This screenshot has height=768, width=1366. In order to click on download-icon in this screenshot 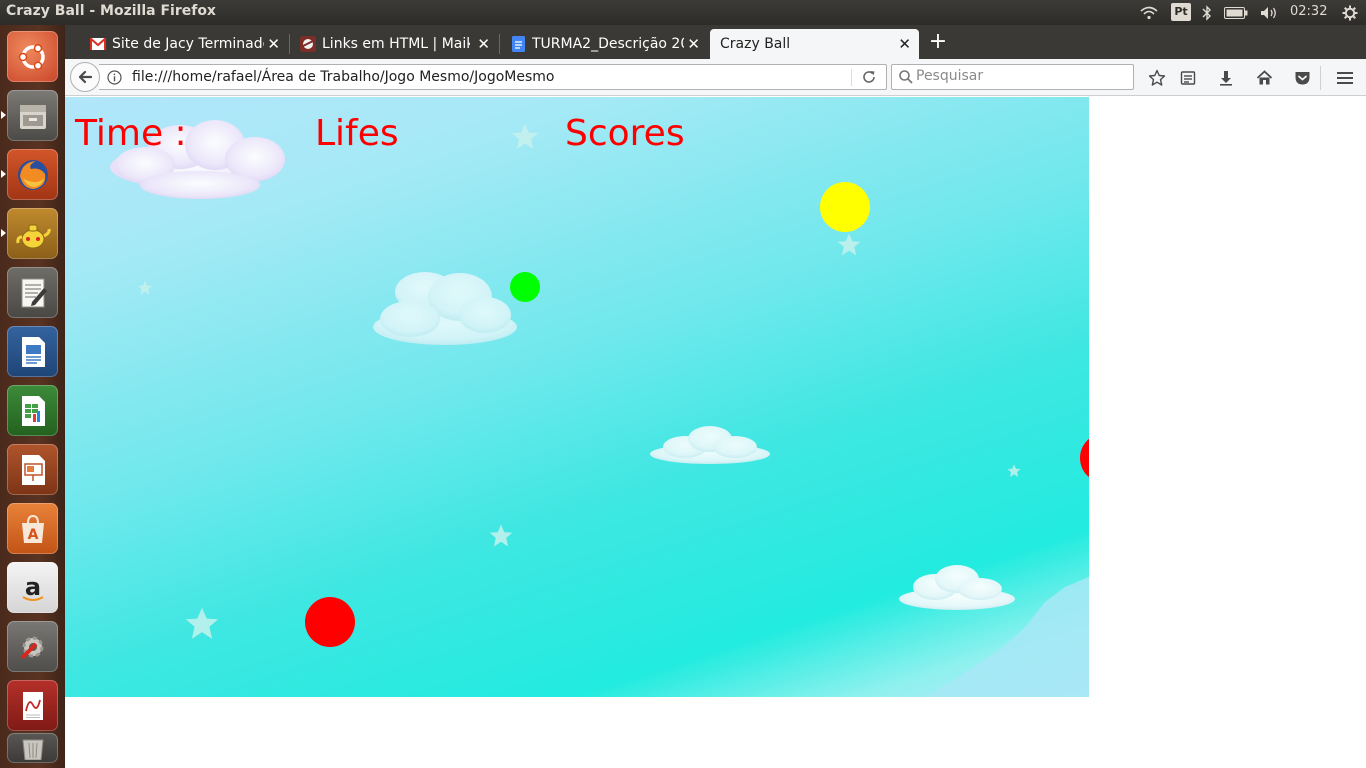, I will do `click(1226, 78)`.